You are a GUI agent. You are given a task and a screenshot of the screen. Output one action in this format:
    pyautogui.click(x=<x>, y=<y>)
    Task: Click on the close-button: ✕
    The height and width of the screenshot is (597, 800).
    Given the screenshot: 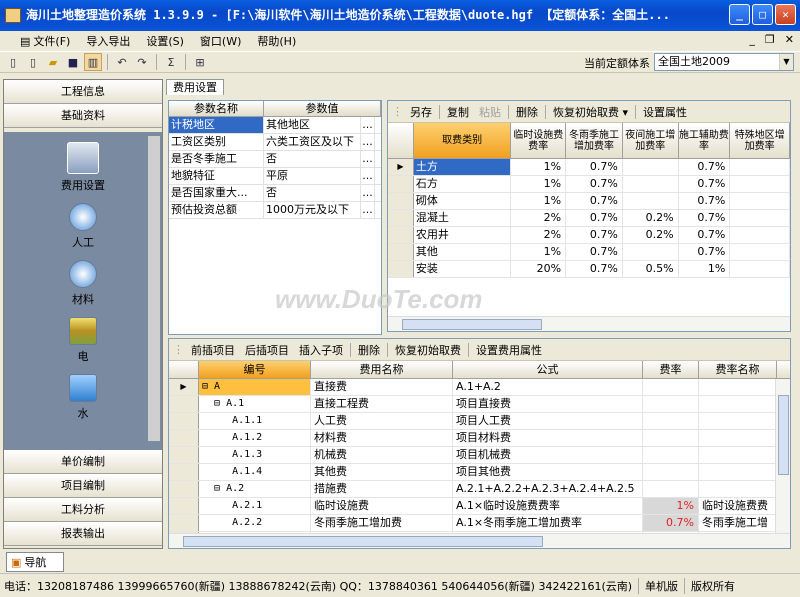 What is the action you would take?
    pyautogui.click(x=785, y=14)
    